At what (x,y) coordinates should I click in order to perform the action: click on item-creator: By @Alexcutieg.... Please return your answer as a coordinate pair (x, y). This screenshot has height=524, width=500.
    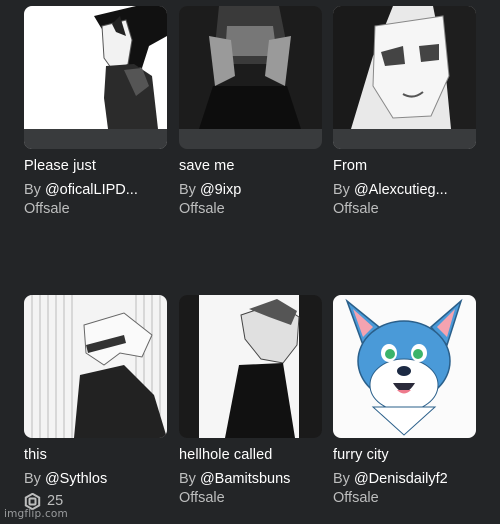
    Looking at the image, I should click on (404, 190).